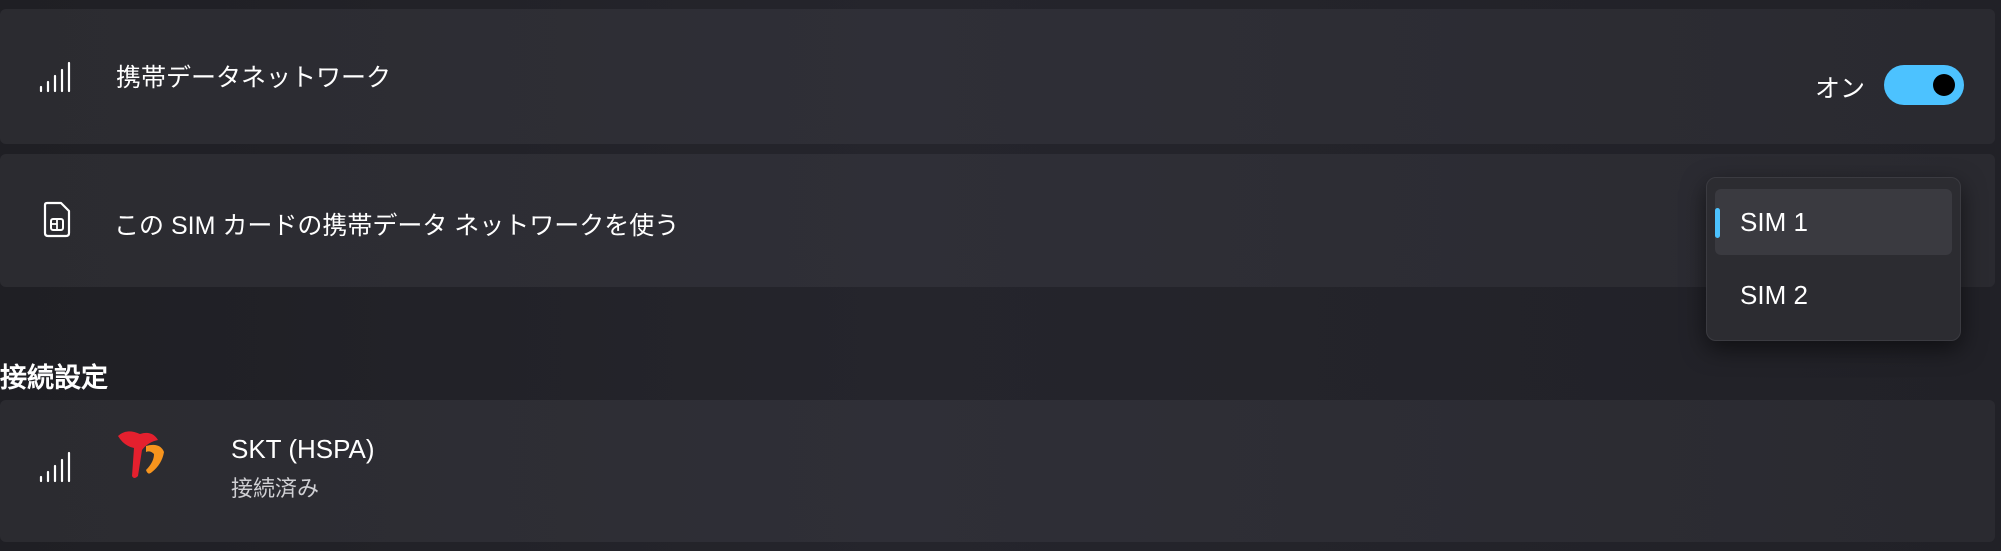 The height and width of the screenshot is (551, 2001). I want to click on sim-option-label: SIM 2, so click(1774, 295).